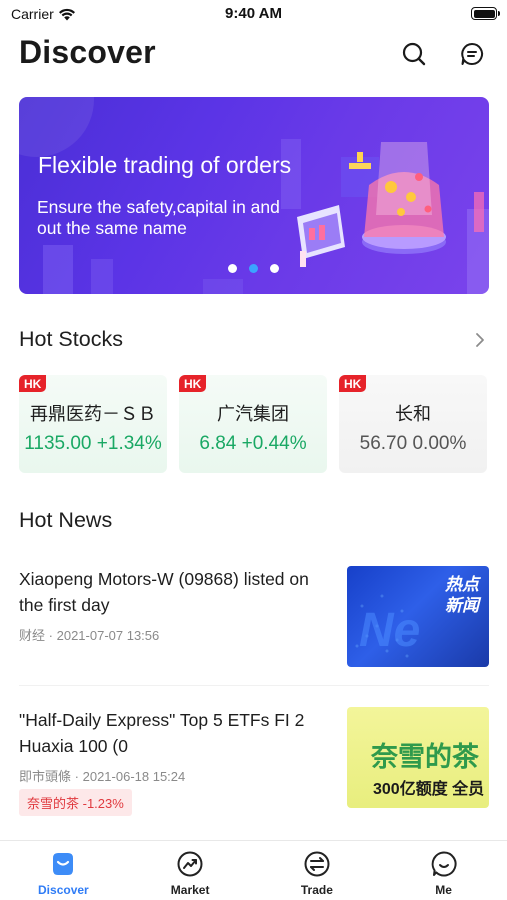 Image resolution: width=507 pixels, height=900 pixels. I want to click on tab-bar: Discover Market Trade Me, so click(253, 870).